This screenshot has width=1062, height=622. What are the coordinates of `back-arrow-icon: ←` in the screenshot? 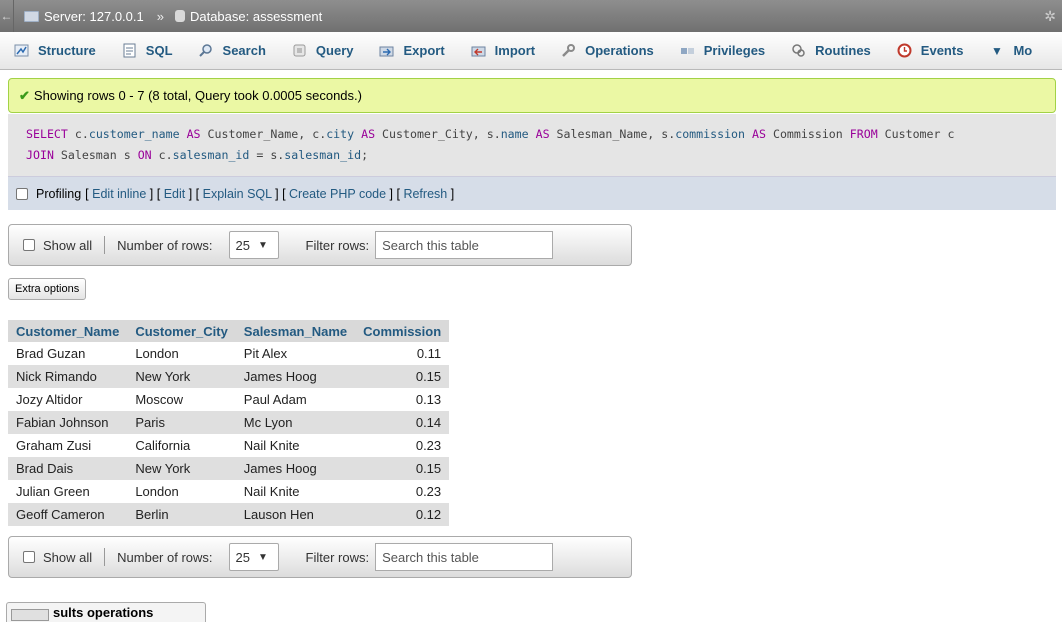 It's located at (7, 16).